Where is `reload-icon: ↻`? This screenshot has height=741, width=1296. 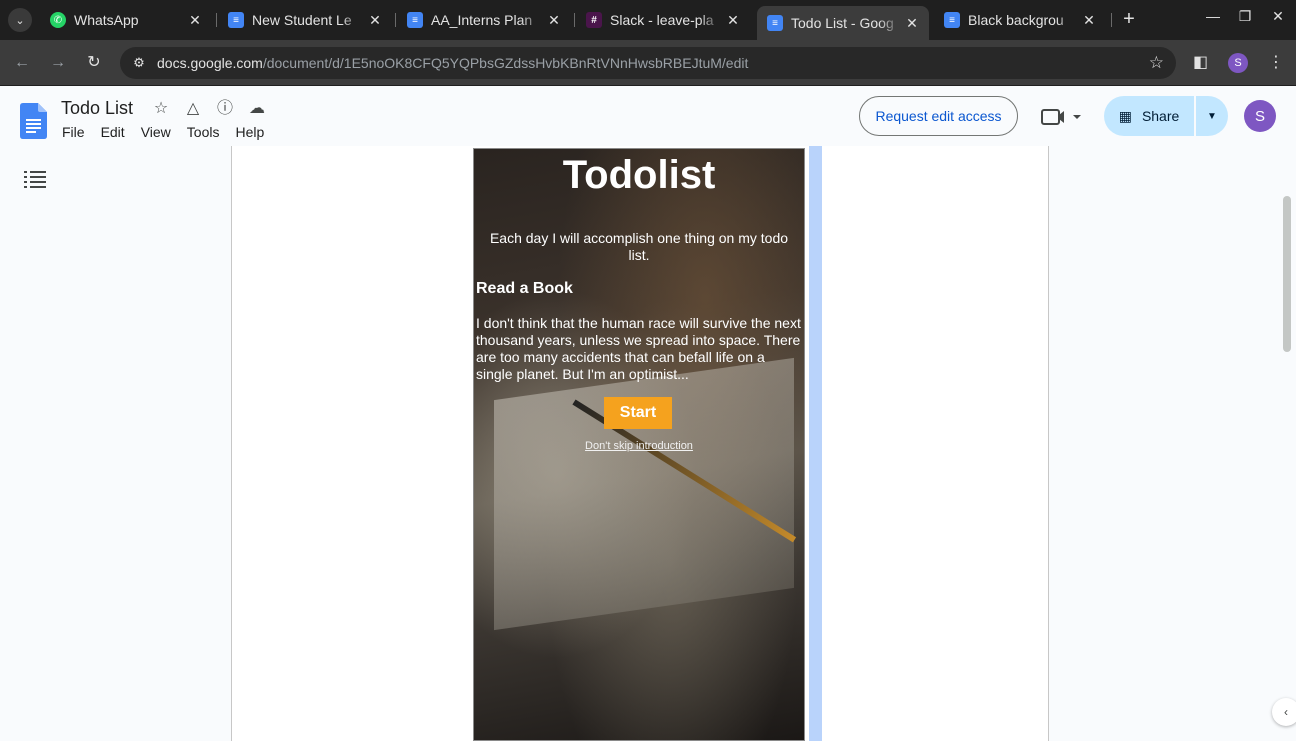 reload-icon: ↻ is located at coordinates (94, 63).